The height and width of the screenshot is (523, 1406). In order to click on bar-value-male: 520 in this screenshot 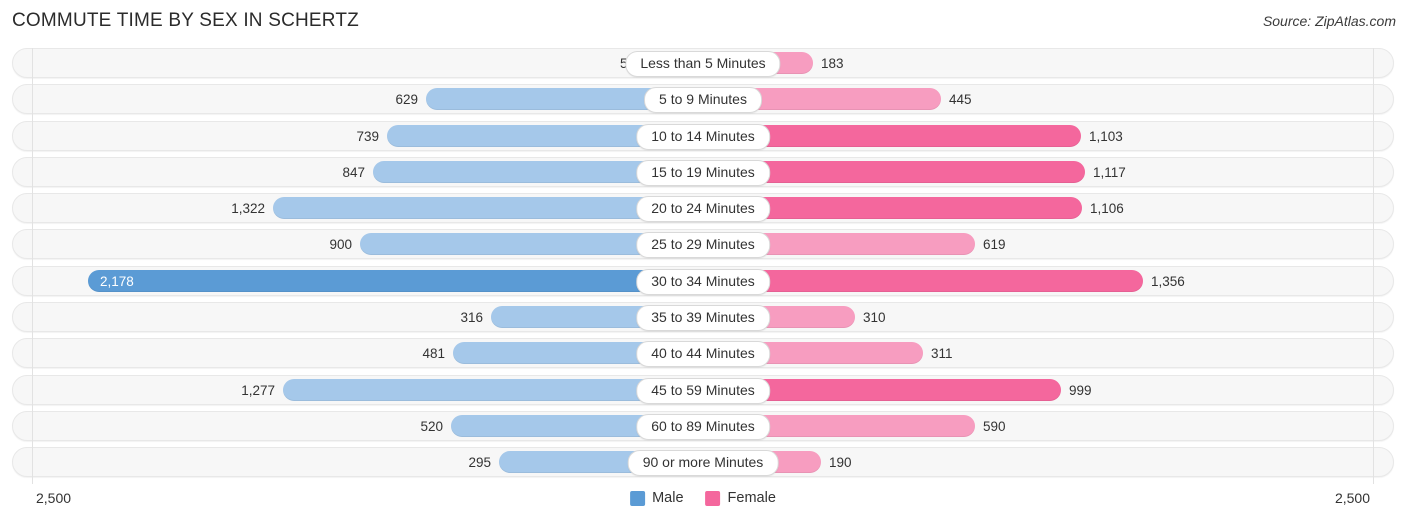, I will do `click(431, 426)`.